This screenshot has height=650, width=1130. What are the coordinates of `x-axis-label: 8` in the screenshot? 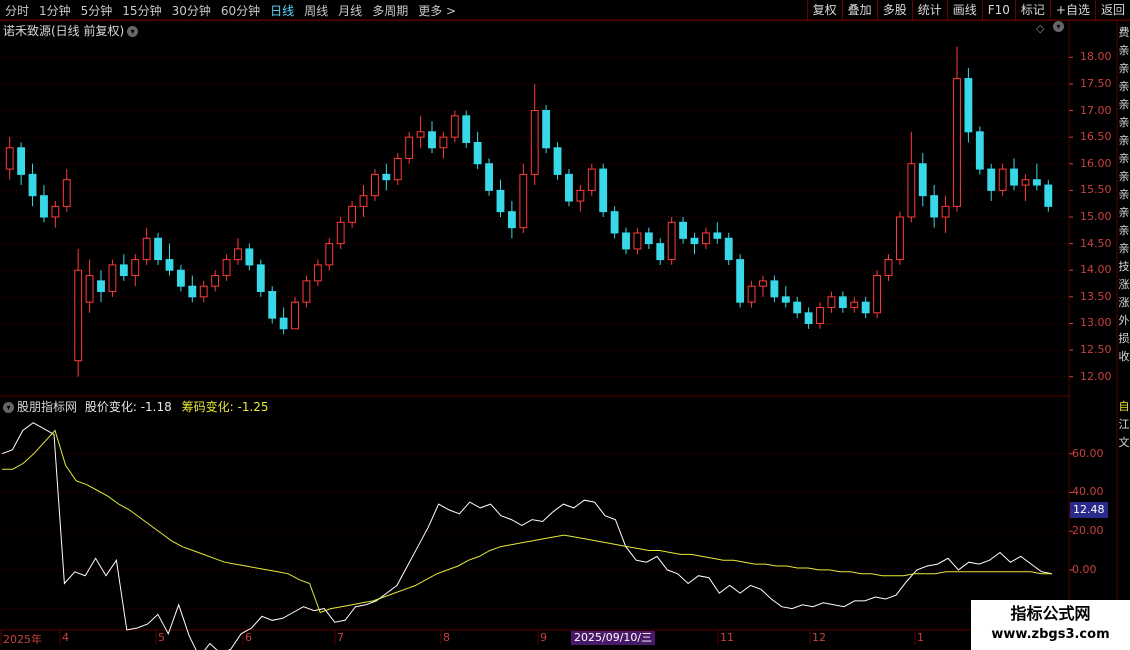 It's located at (446, 637).